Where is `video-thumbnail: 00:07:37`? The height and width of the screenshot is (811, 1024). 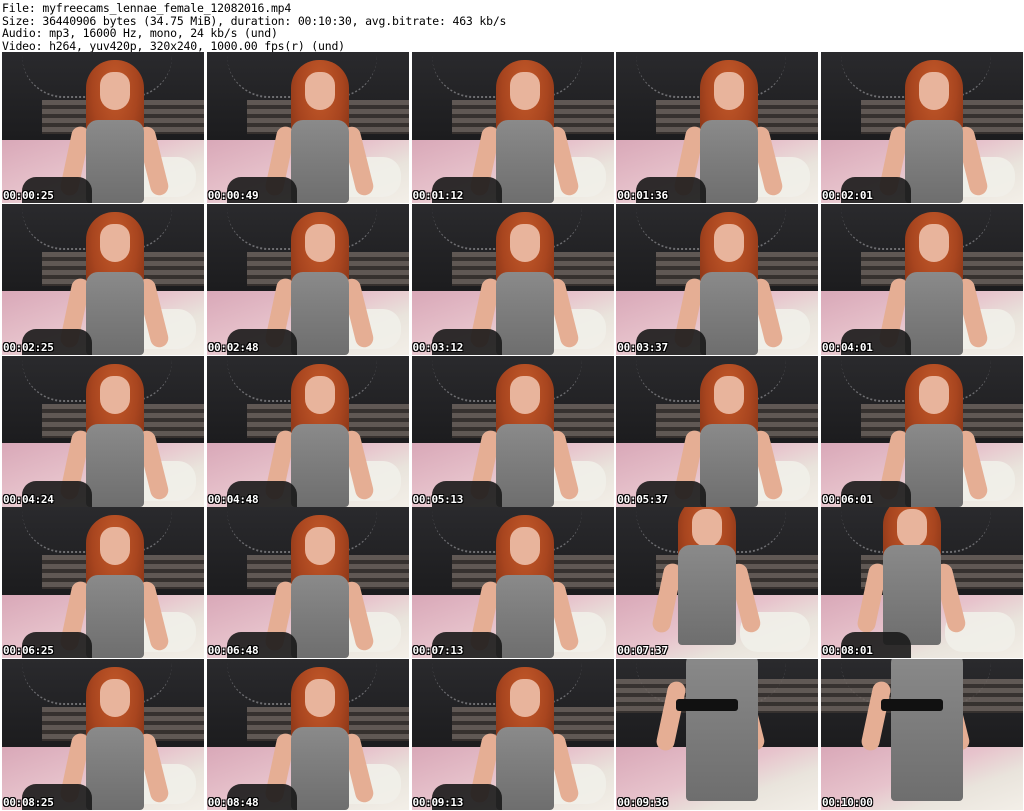
video-thumbnail: 00:07:37 is located at coordinates (717, 583).